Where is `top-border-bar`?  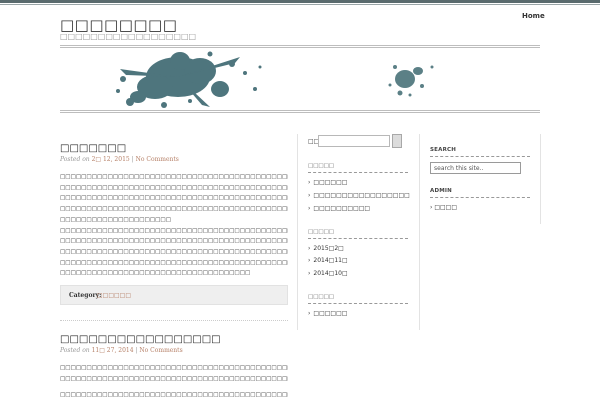
top-border-bar is located at coordinates (300, 1).